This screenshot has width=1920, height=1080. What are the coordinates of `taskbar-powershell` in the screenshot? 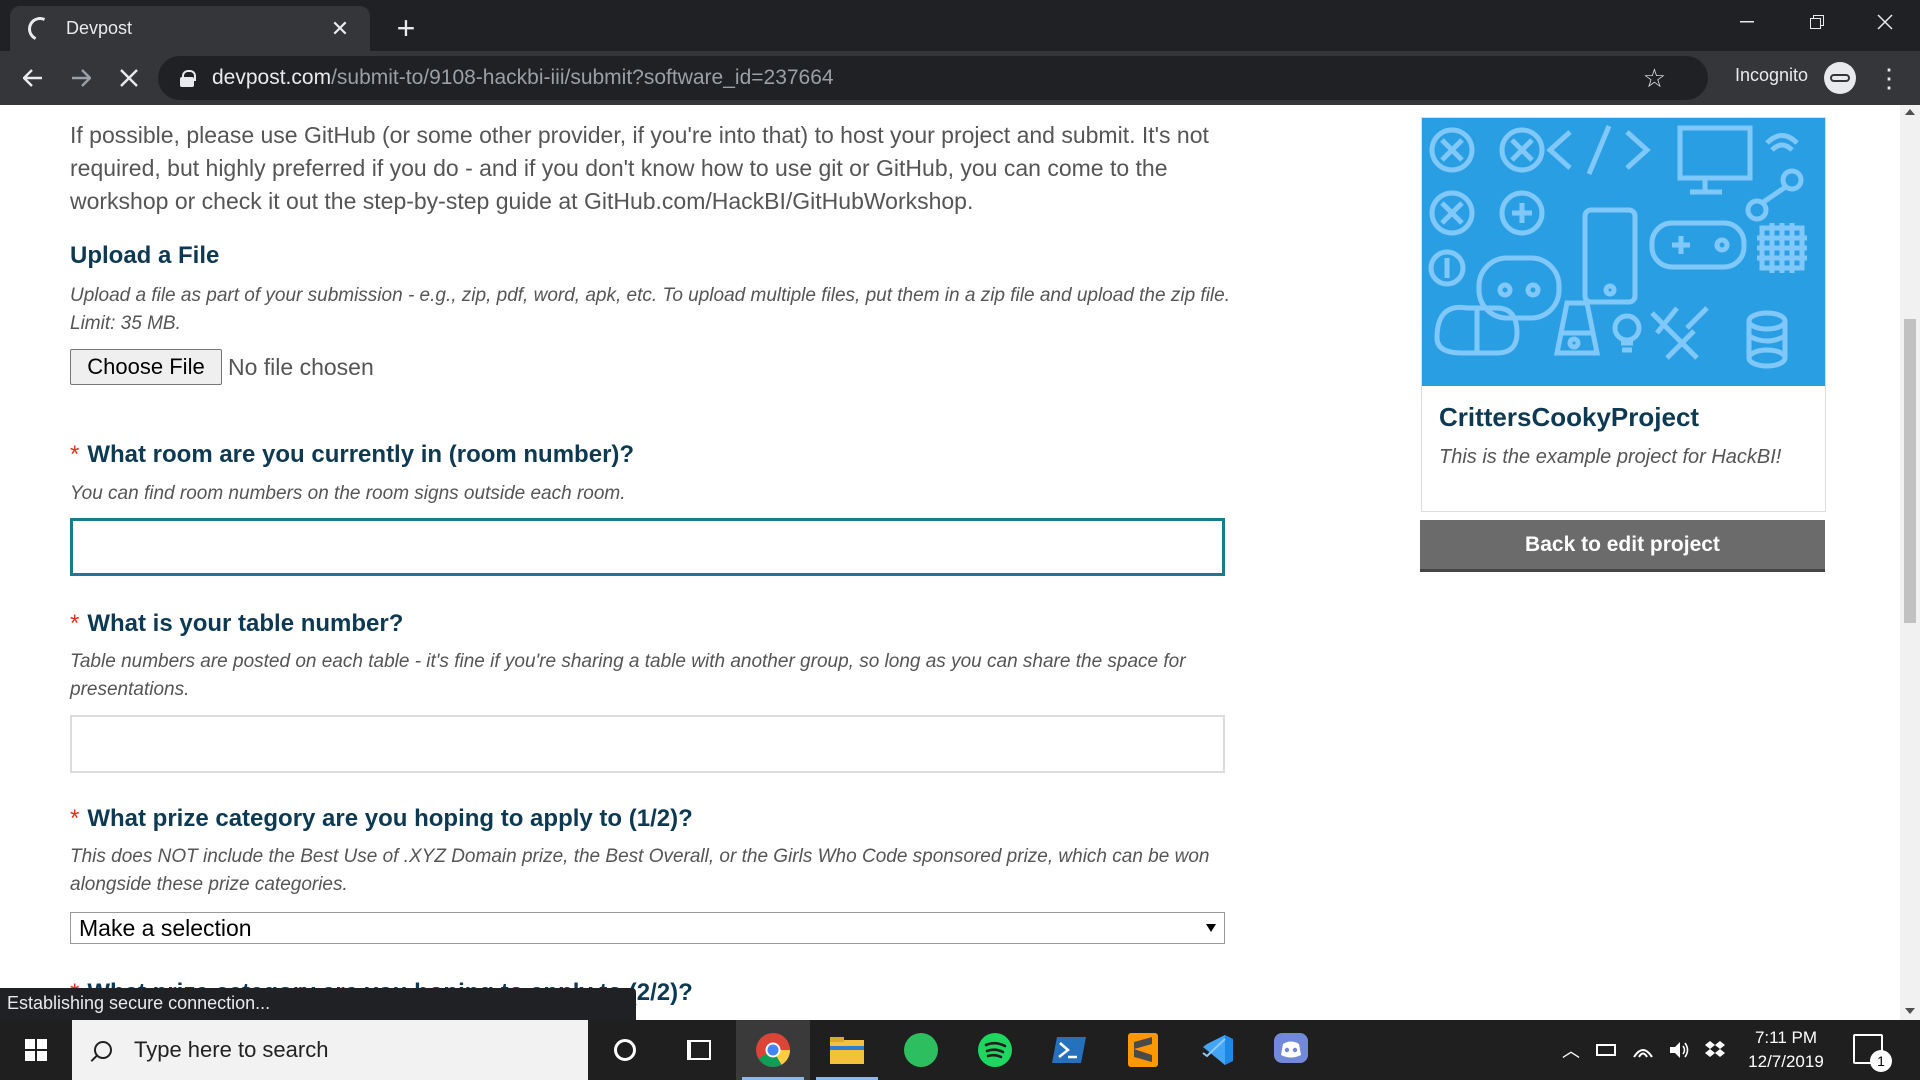 It's located at (1069, 1050).